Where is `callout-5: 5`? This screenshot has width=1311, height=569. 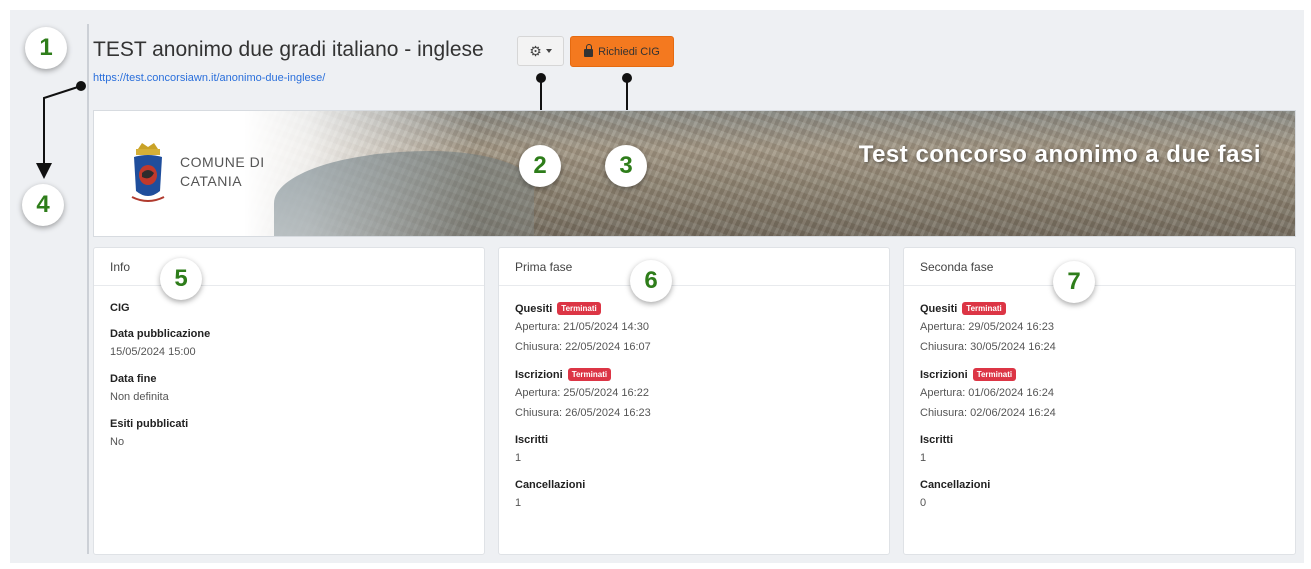 callout-5: 5 is located at coordinates (181, 279).